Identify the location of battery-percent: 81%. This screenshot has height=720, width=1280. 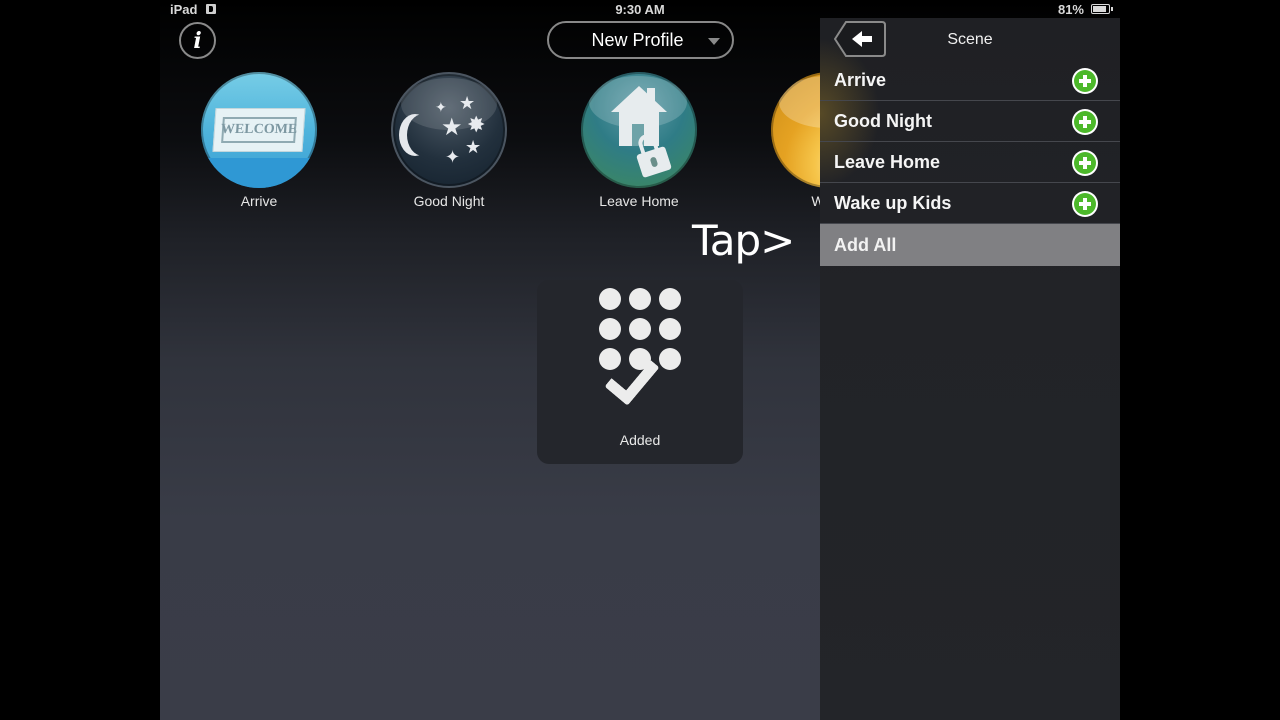
(1070, 9).